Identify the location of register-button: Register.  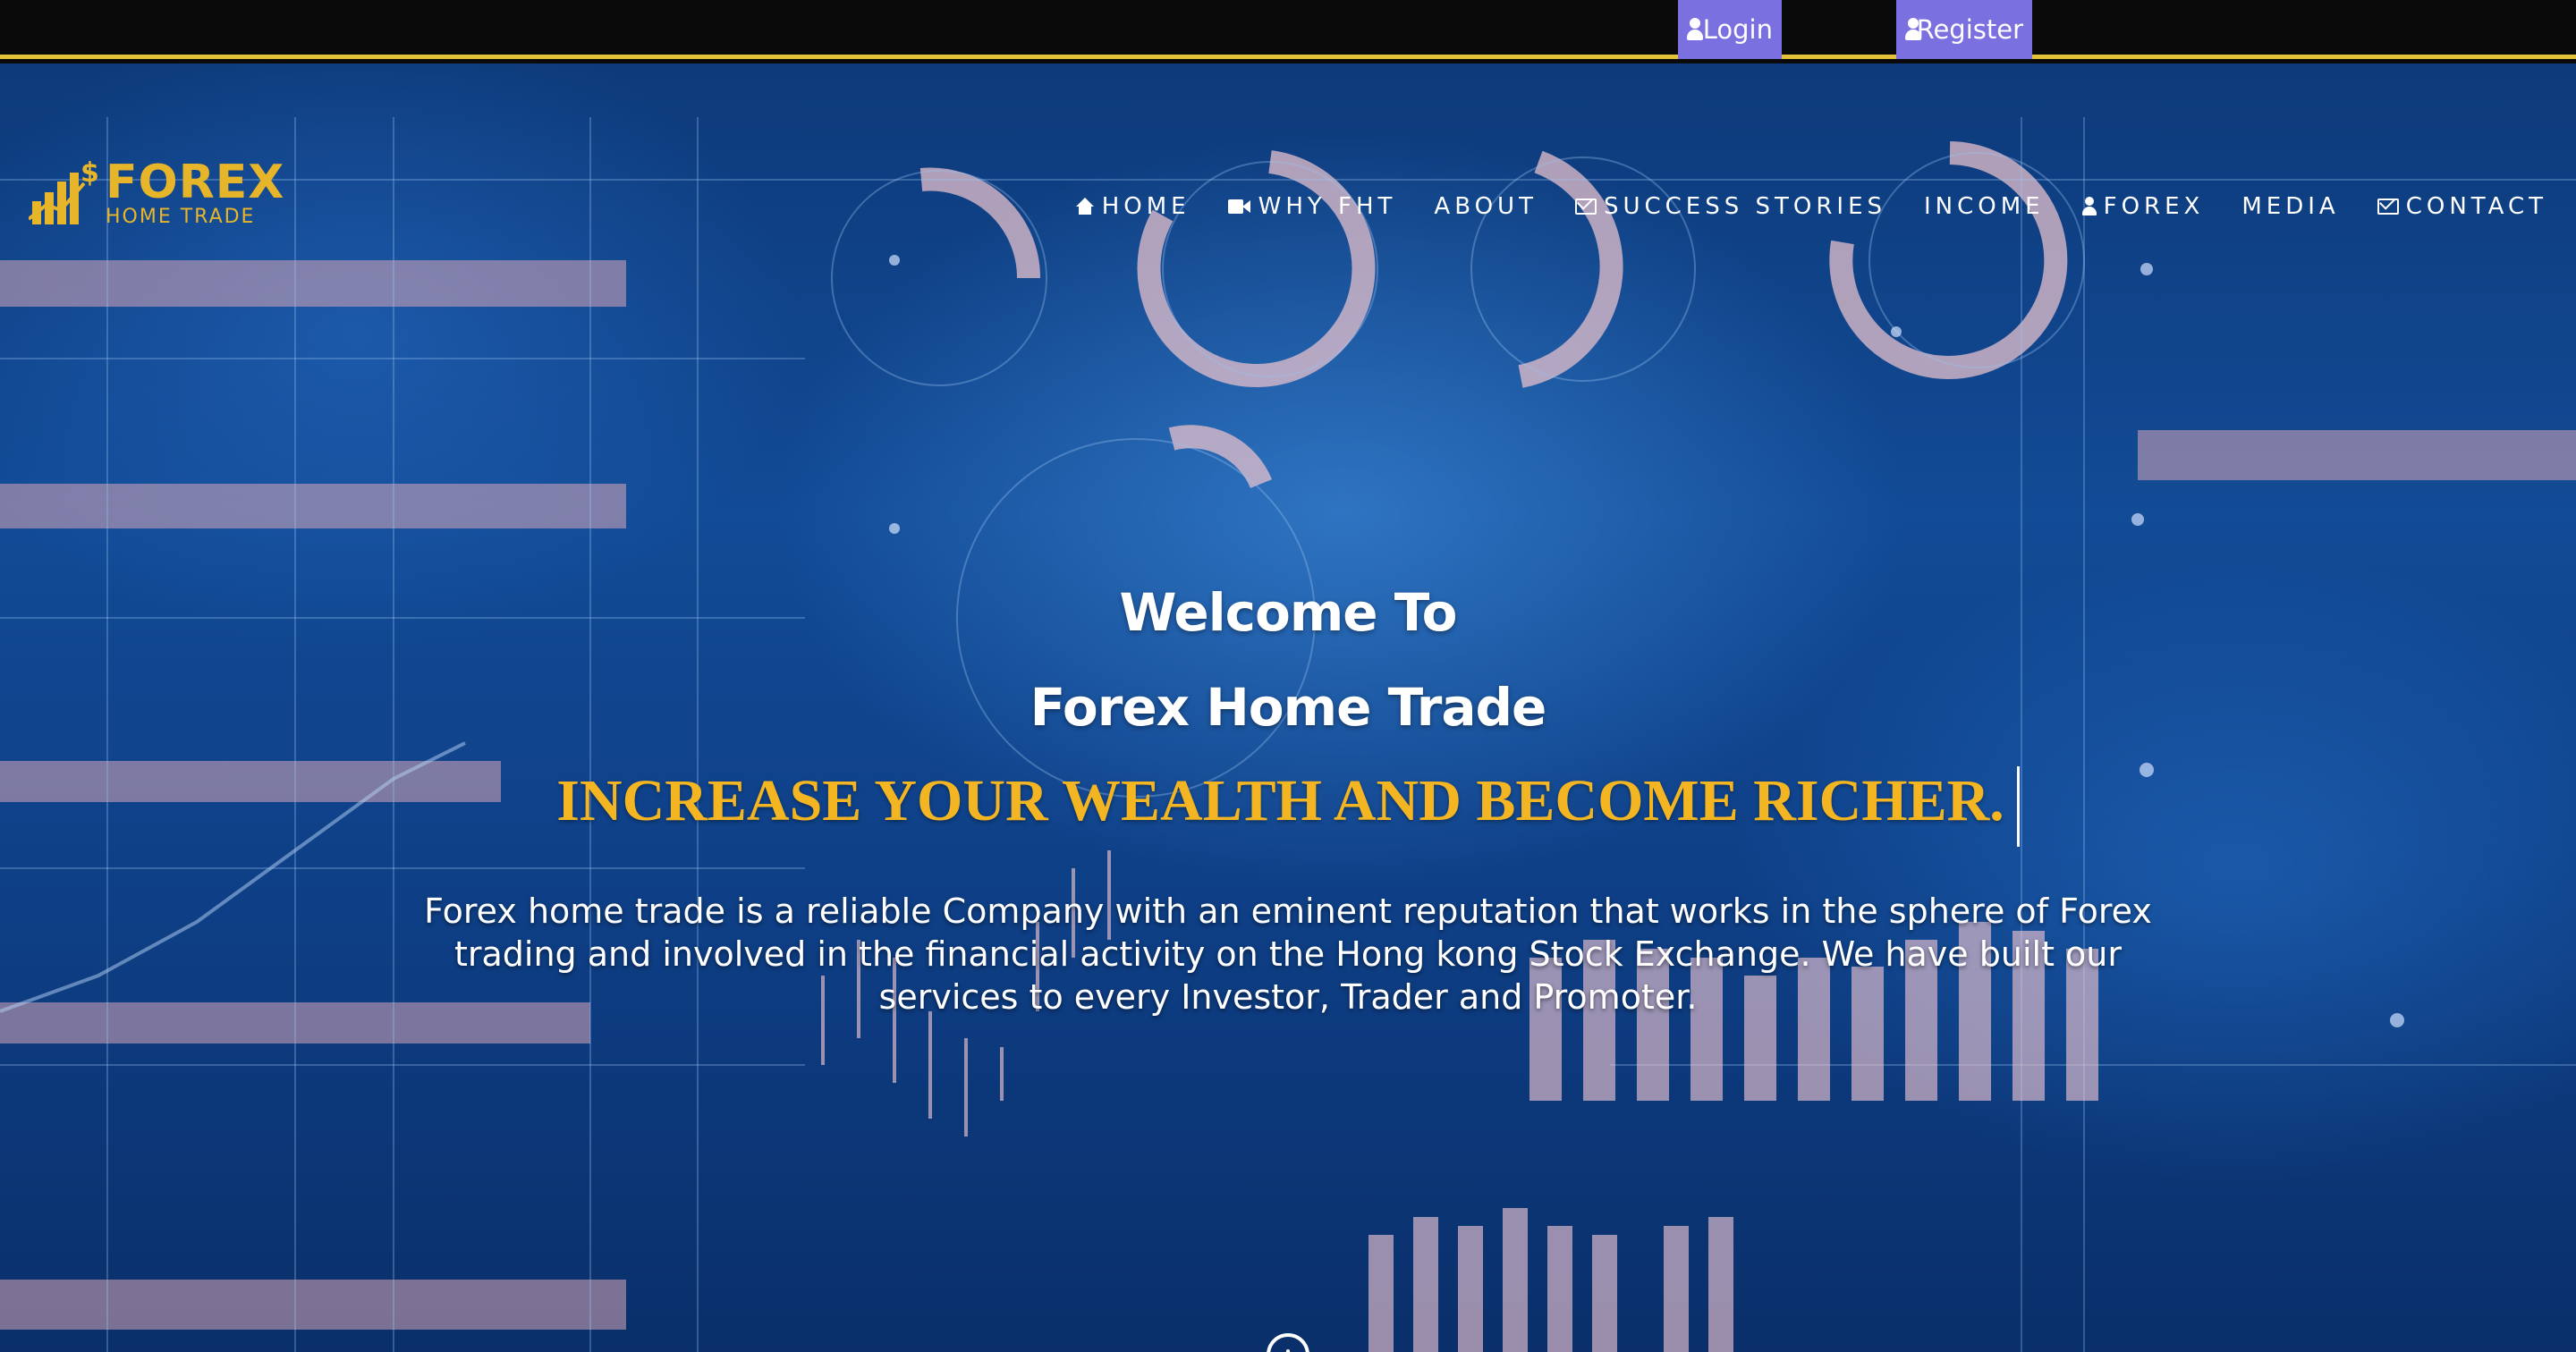
(1964, 29).